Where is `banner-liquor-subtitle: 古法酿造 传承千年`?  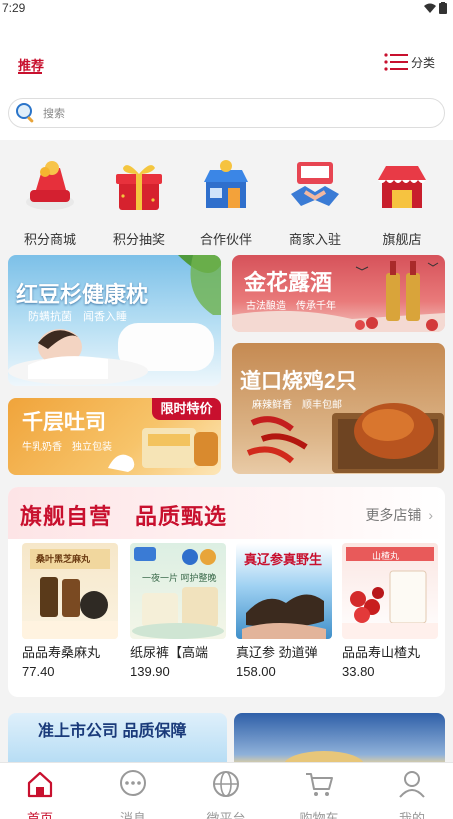
banner-liquor-subtitle: 古法酿造 传承千年 is located at coordinates (291, 306).